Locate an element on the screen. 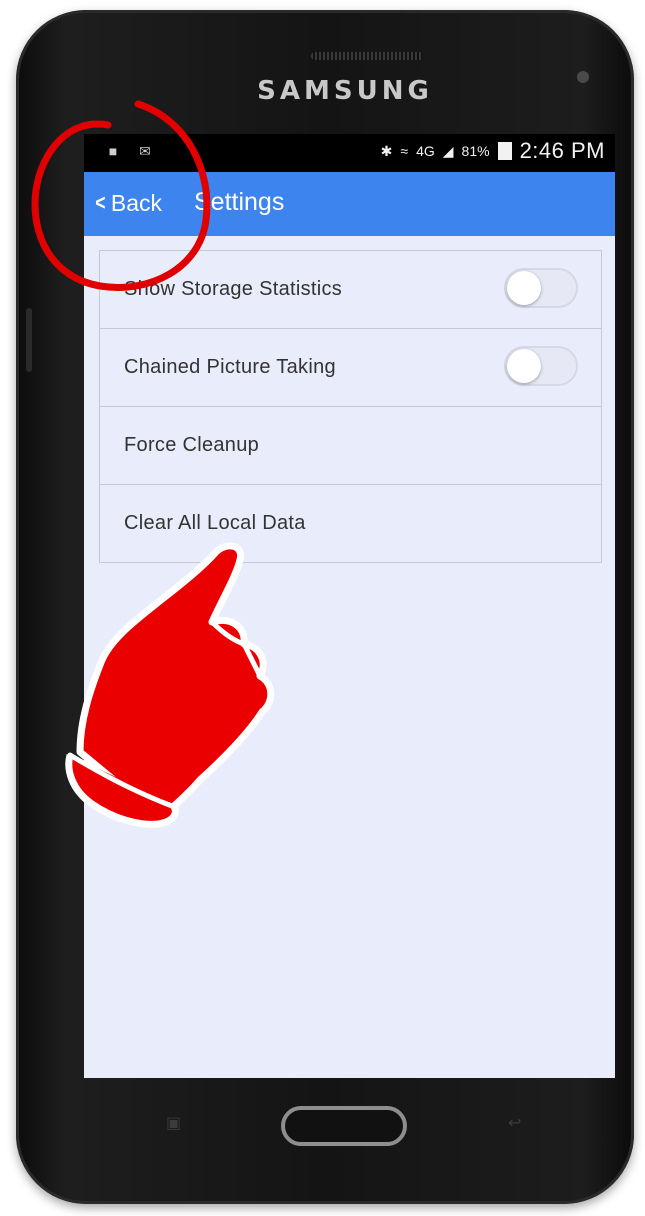  front-camera is located at coordinates (583, 77).